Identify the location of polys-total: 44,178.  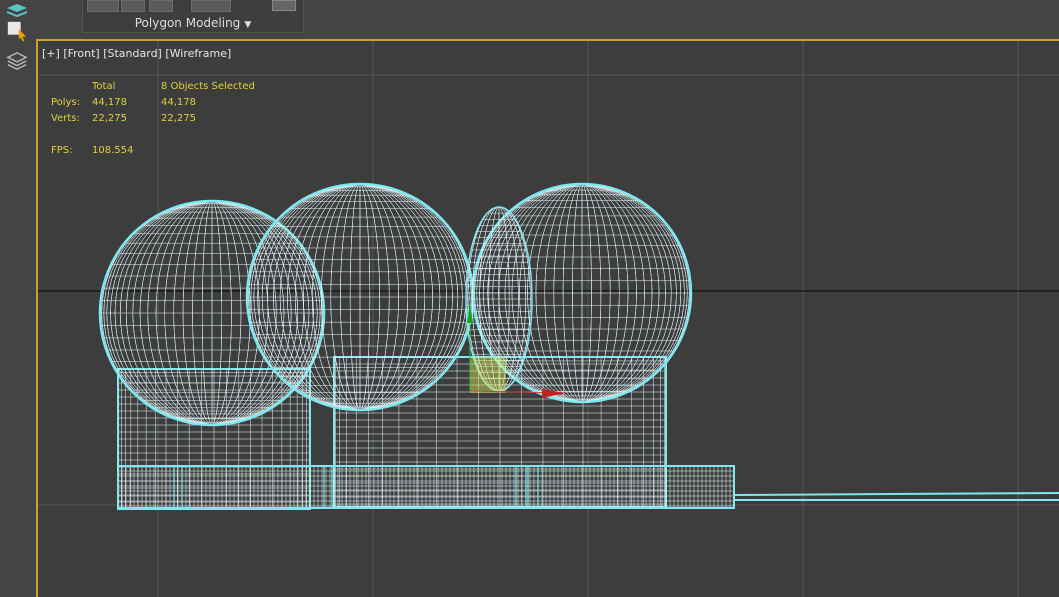
(109, 102).